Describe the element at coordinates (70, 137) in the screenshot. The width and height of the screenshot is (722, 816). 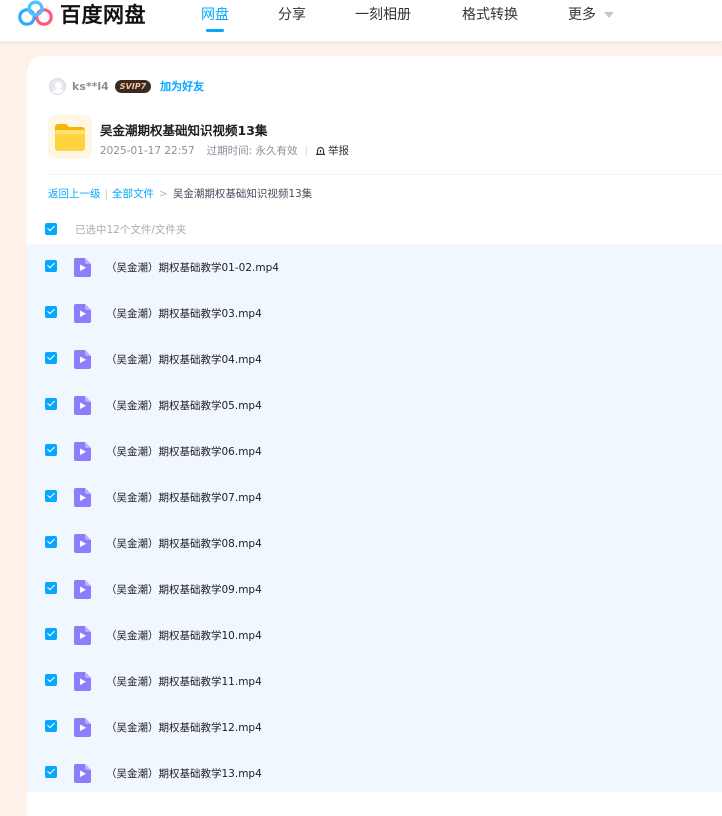
I see `folder-icon` at that location.